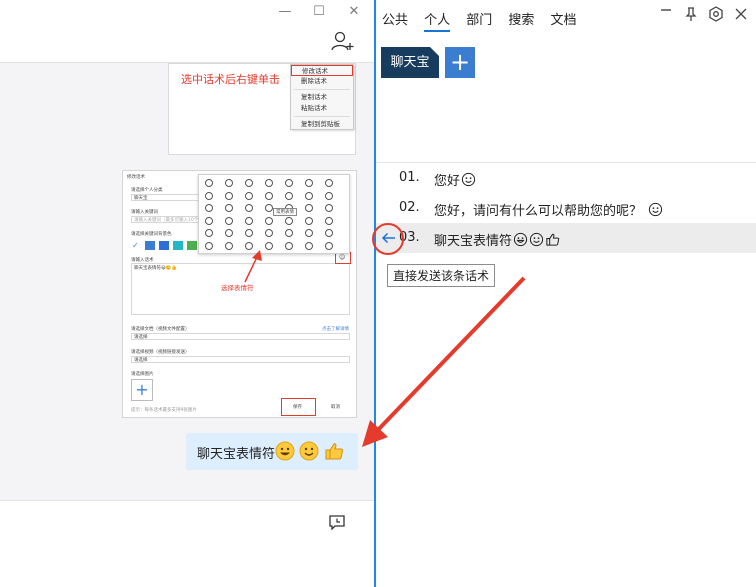 The width and height of the screenshot is (756, 587). Describe the element at coordinates (160, 329) in the screenshot. I see `field-label-document: 请选择文档（视频文件配置）` at that location.